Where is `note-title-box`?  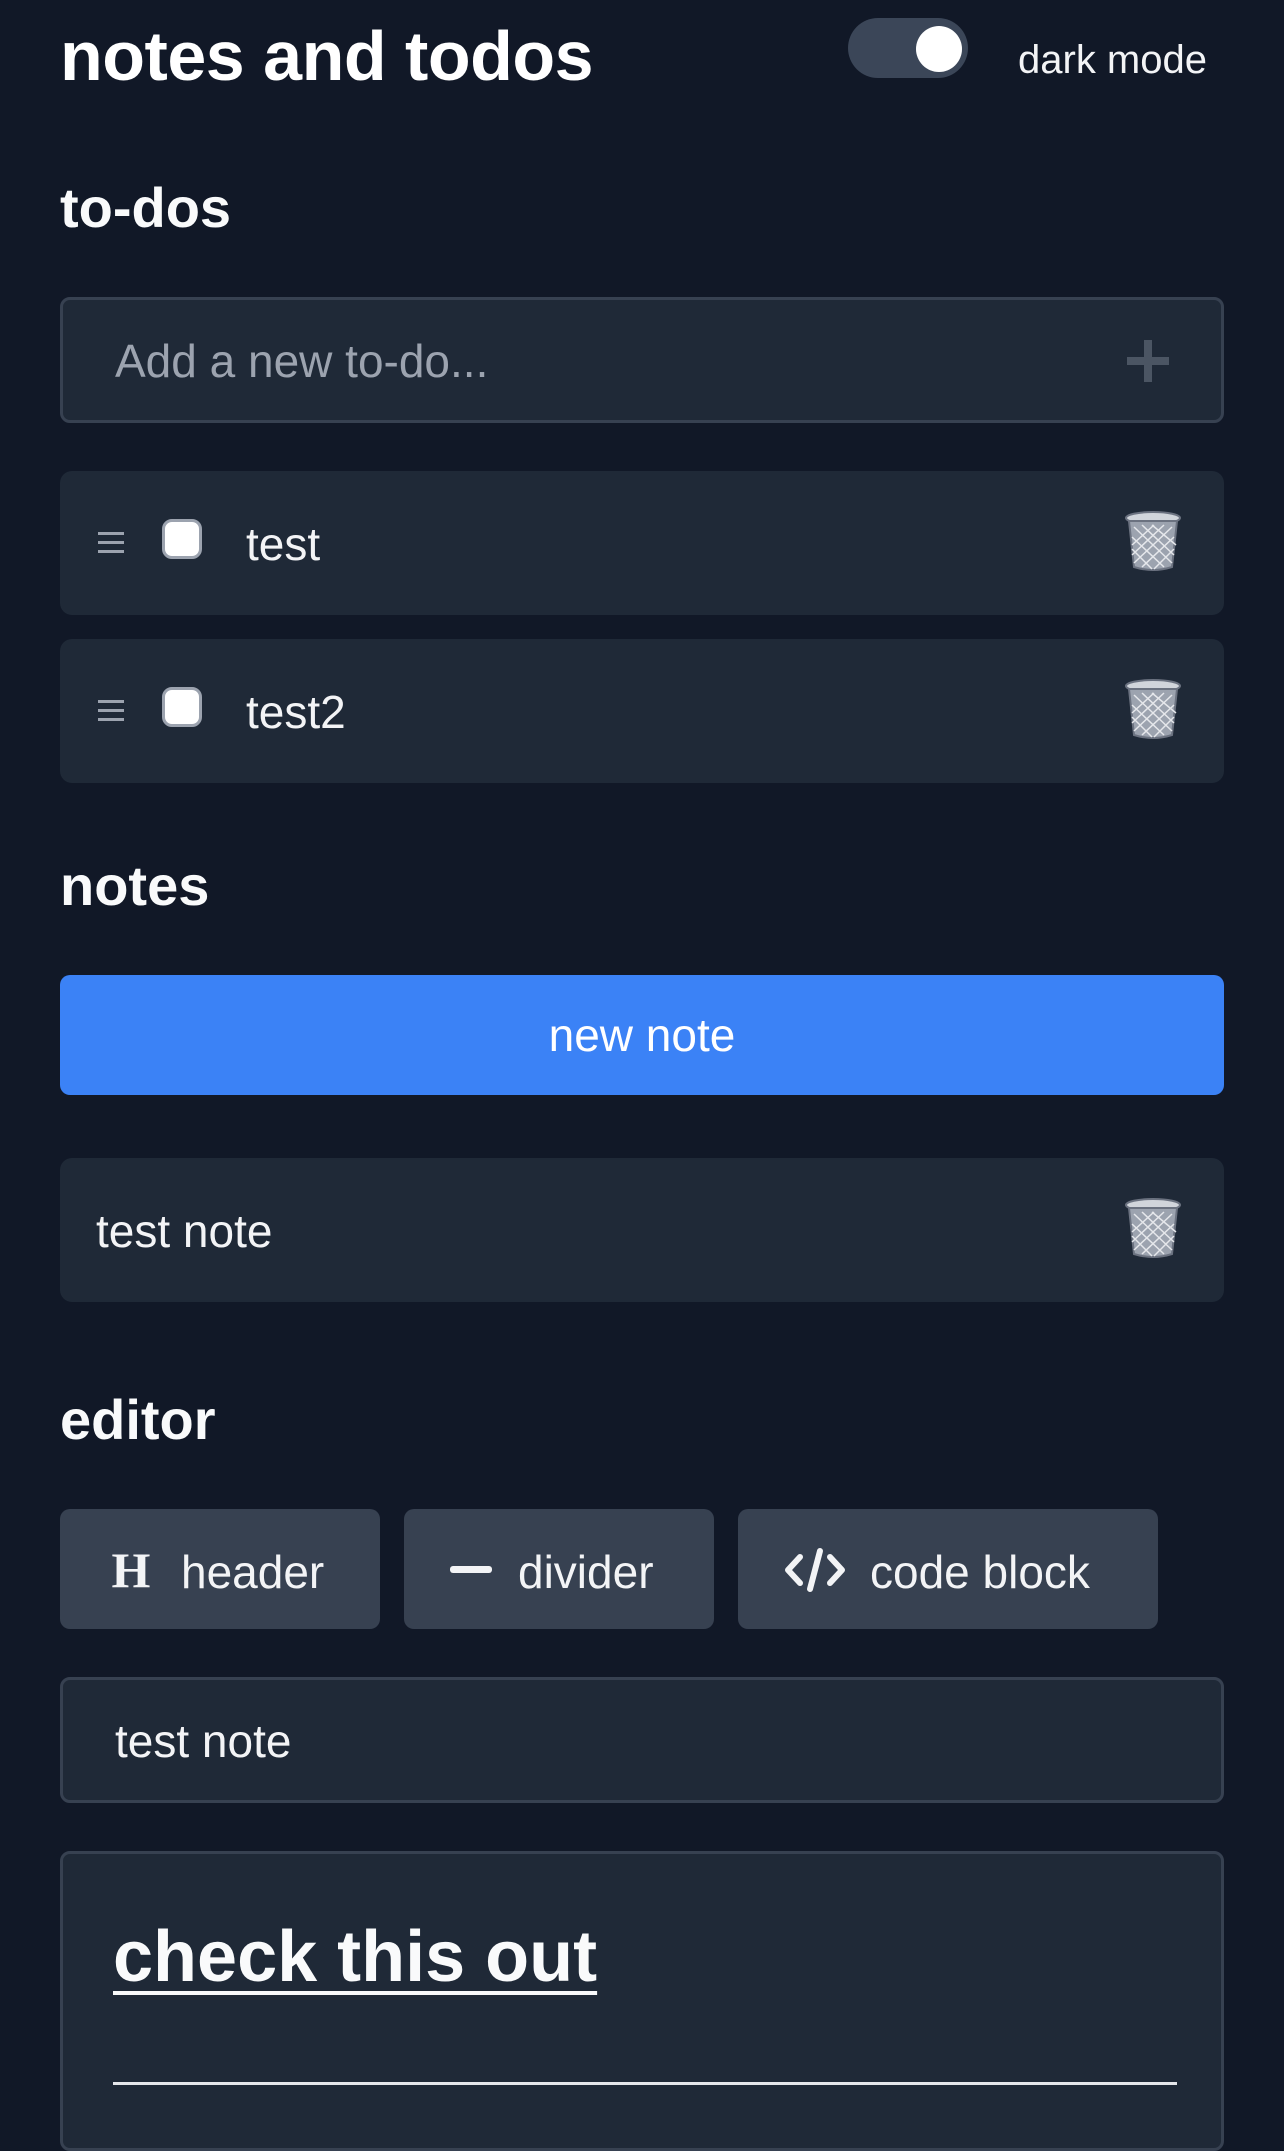
note-title-box is located at coordinates (642, 1740).